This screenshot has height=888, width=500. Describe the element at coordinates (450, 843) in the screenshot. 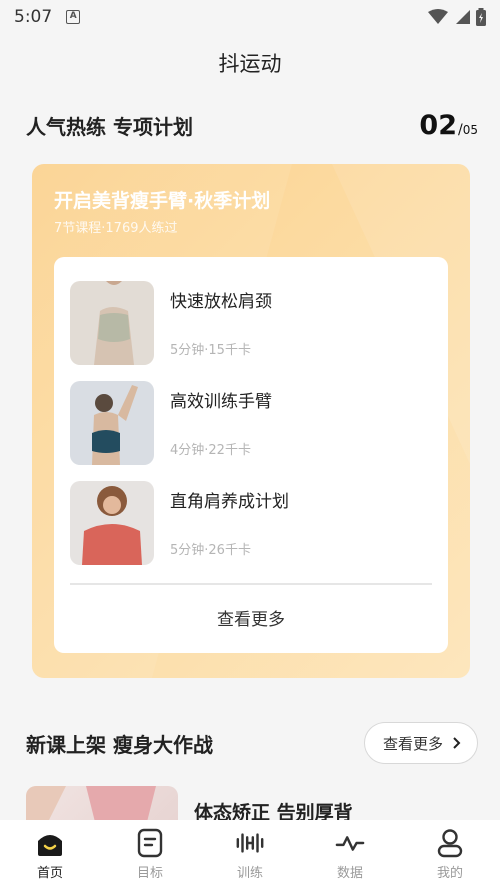

I see `profile-icon` at that location.